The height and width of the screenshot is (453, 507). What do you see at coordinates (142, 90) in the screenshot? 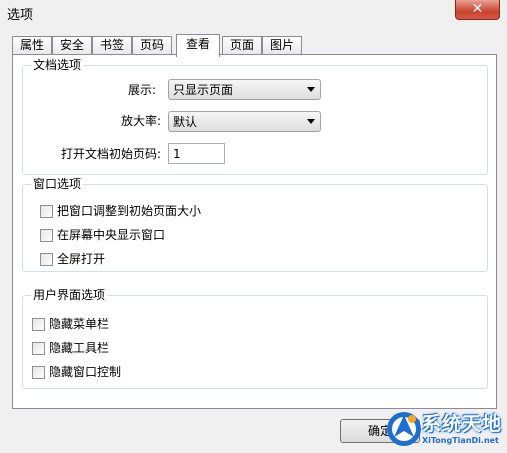
I see `display-label: 展示:` at bounding box center [142, 90].